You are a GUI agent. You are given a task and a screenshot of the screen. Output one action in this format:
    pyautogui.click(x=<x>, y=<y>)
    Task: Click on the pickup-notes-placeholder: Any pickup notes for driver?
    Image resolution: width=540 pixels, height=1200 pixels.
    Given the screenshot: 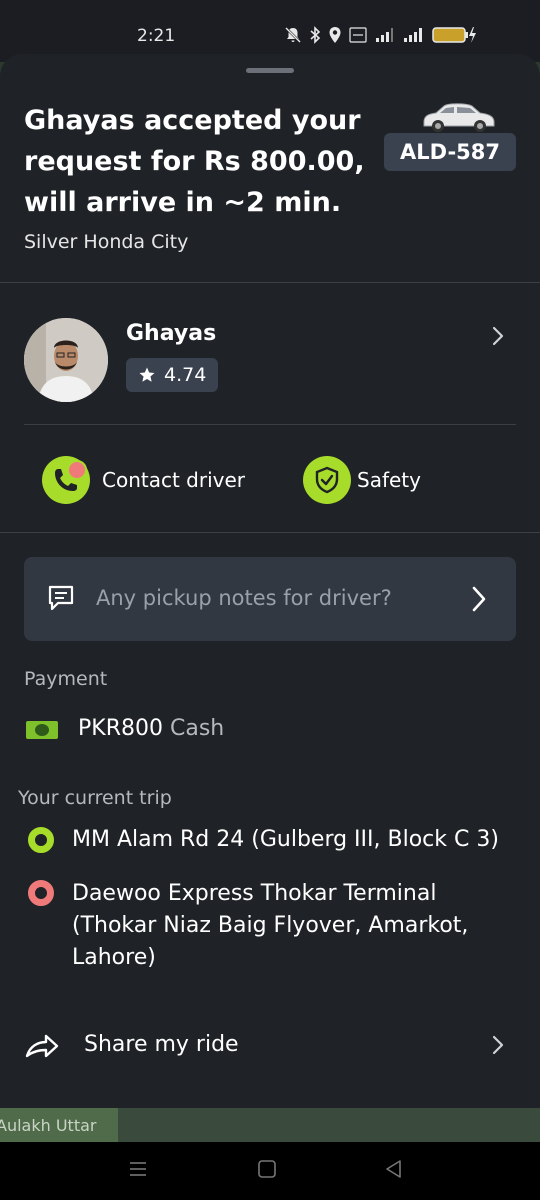 What is the action you would take?
    pyautogui.click(x=244, y=598)
    